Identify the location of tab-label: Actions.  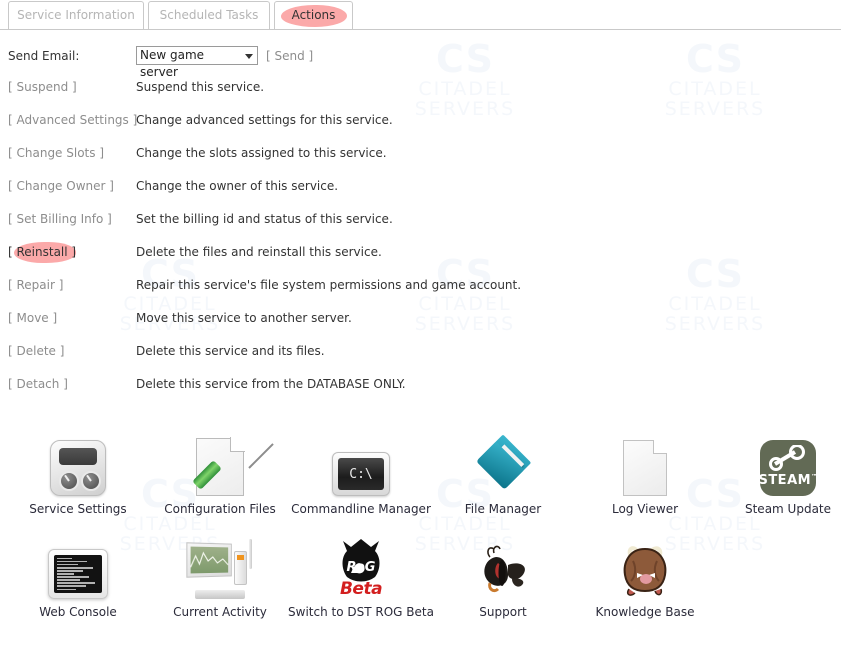
(313, 15).